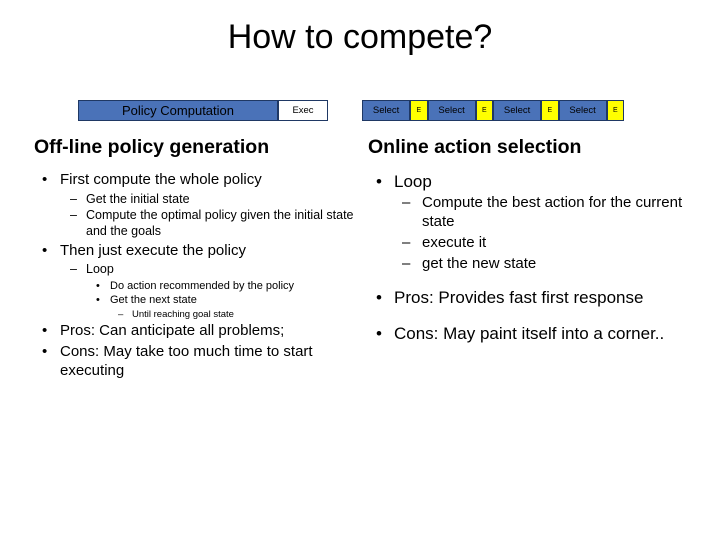  Describe the element at coordinates (172, 331) in the screenshot. I see `list-item-text: Pros: Can anticipate all problems;` at that location.